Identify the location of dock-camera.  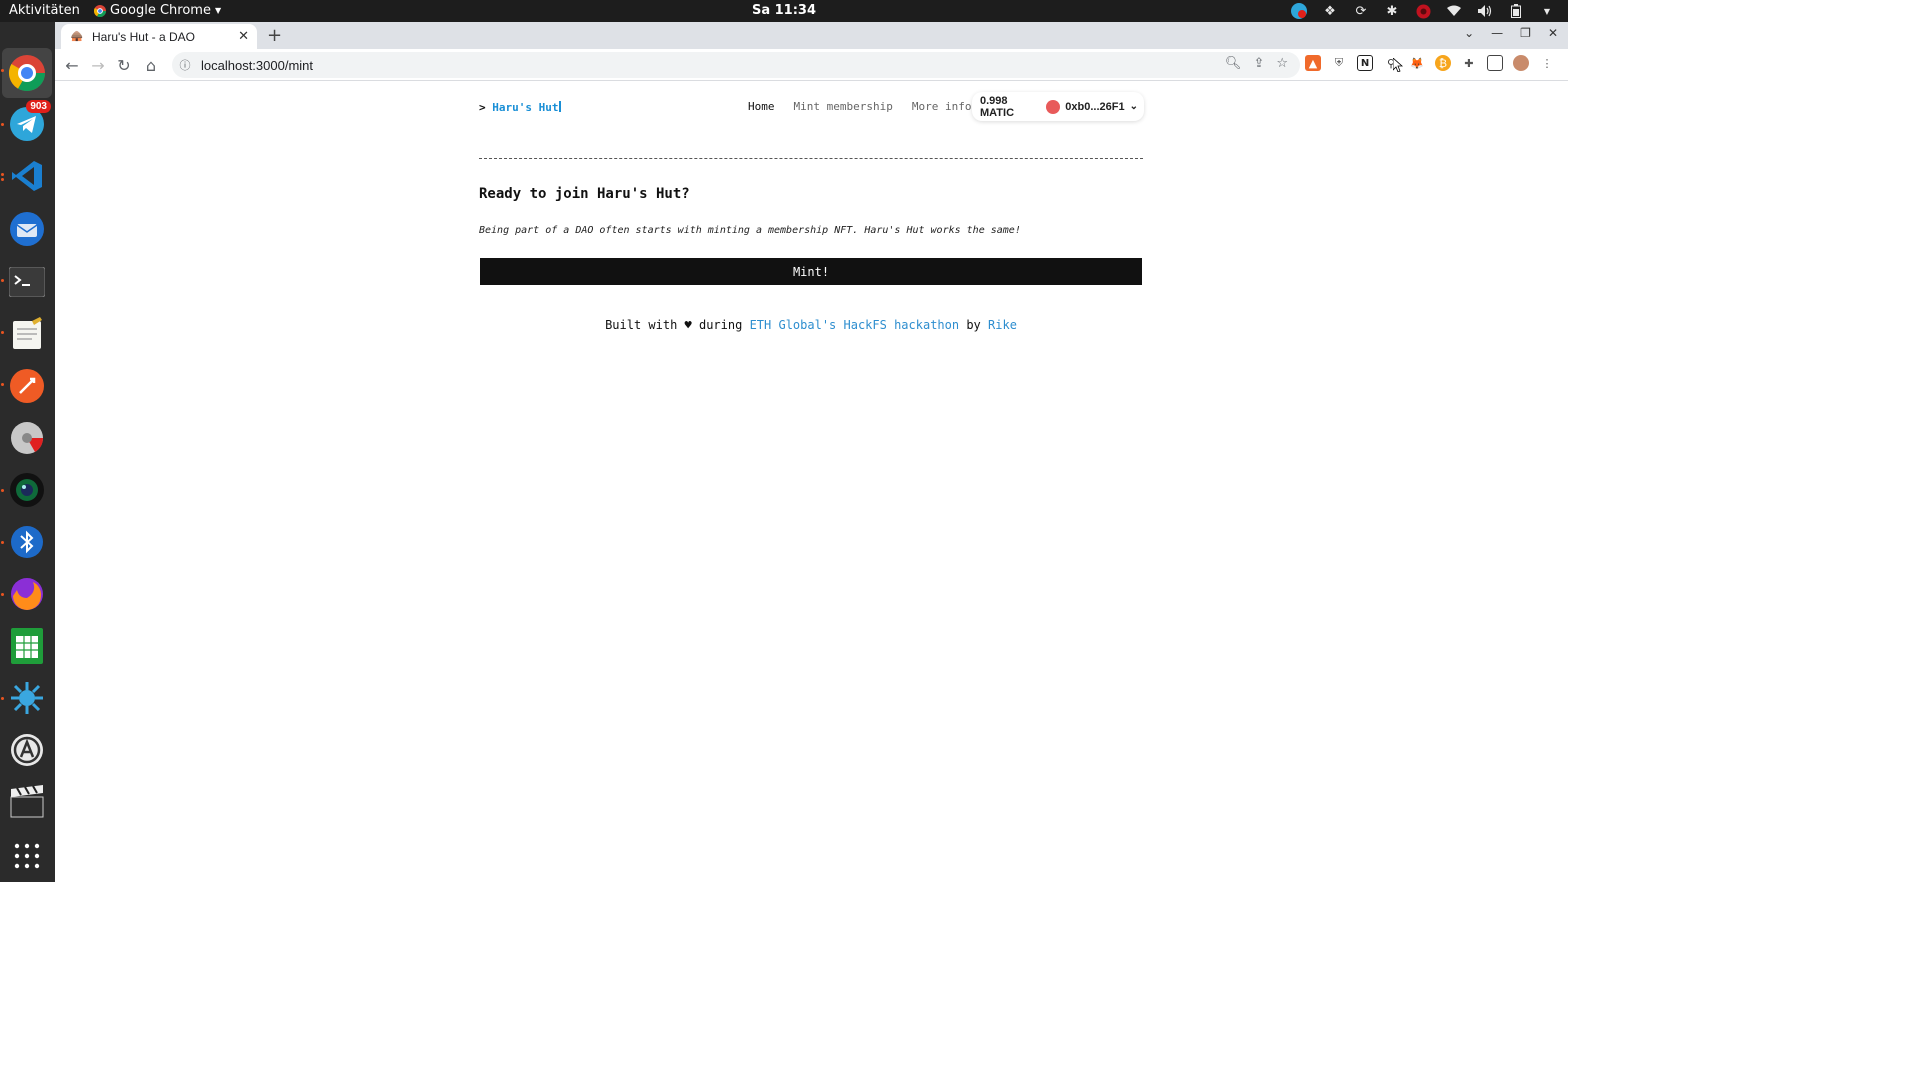
(27, 490).